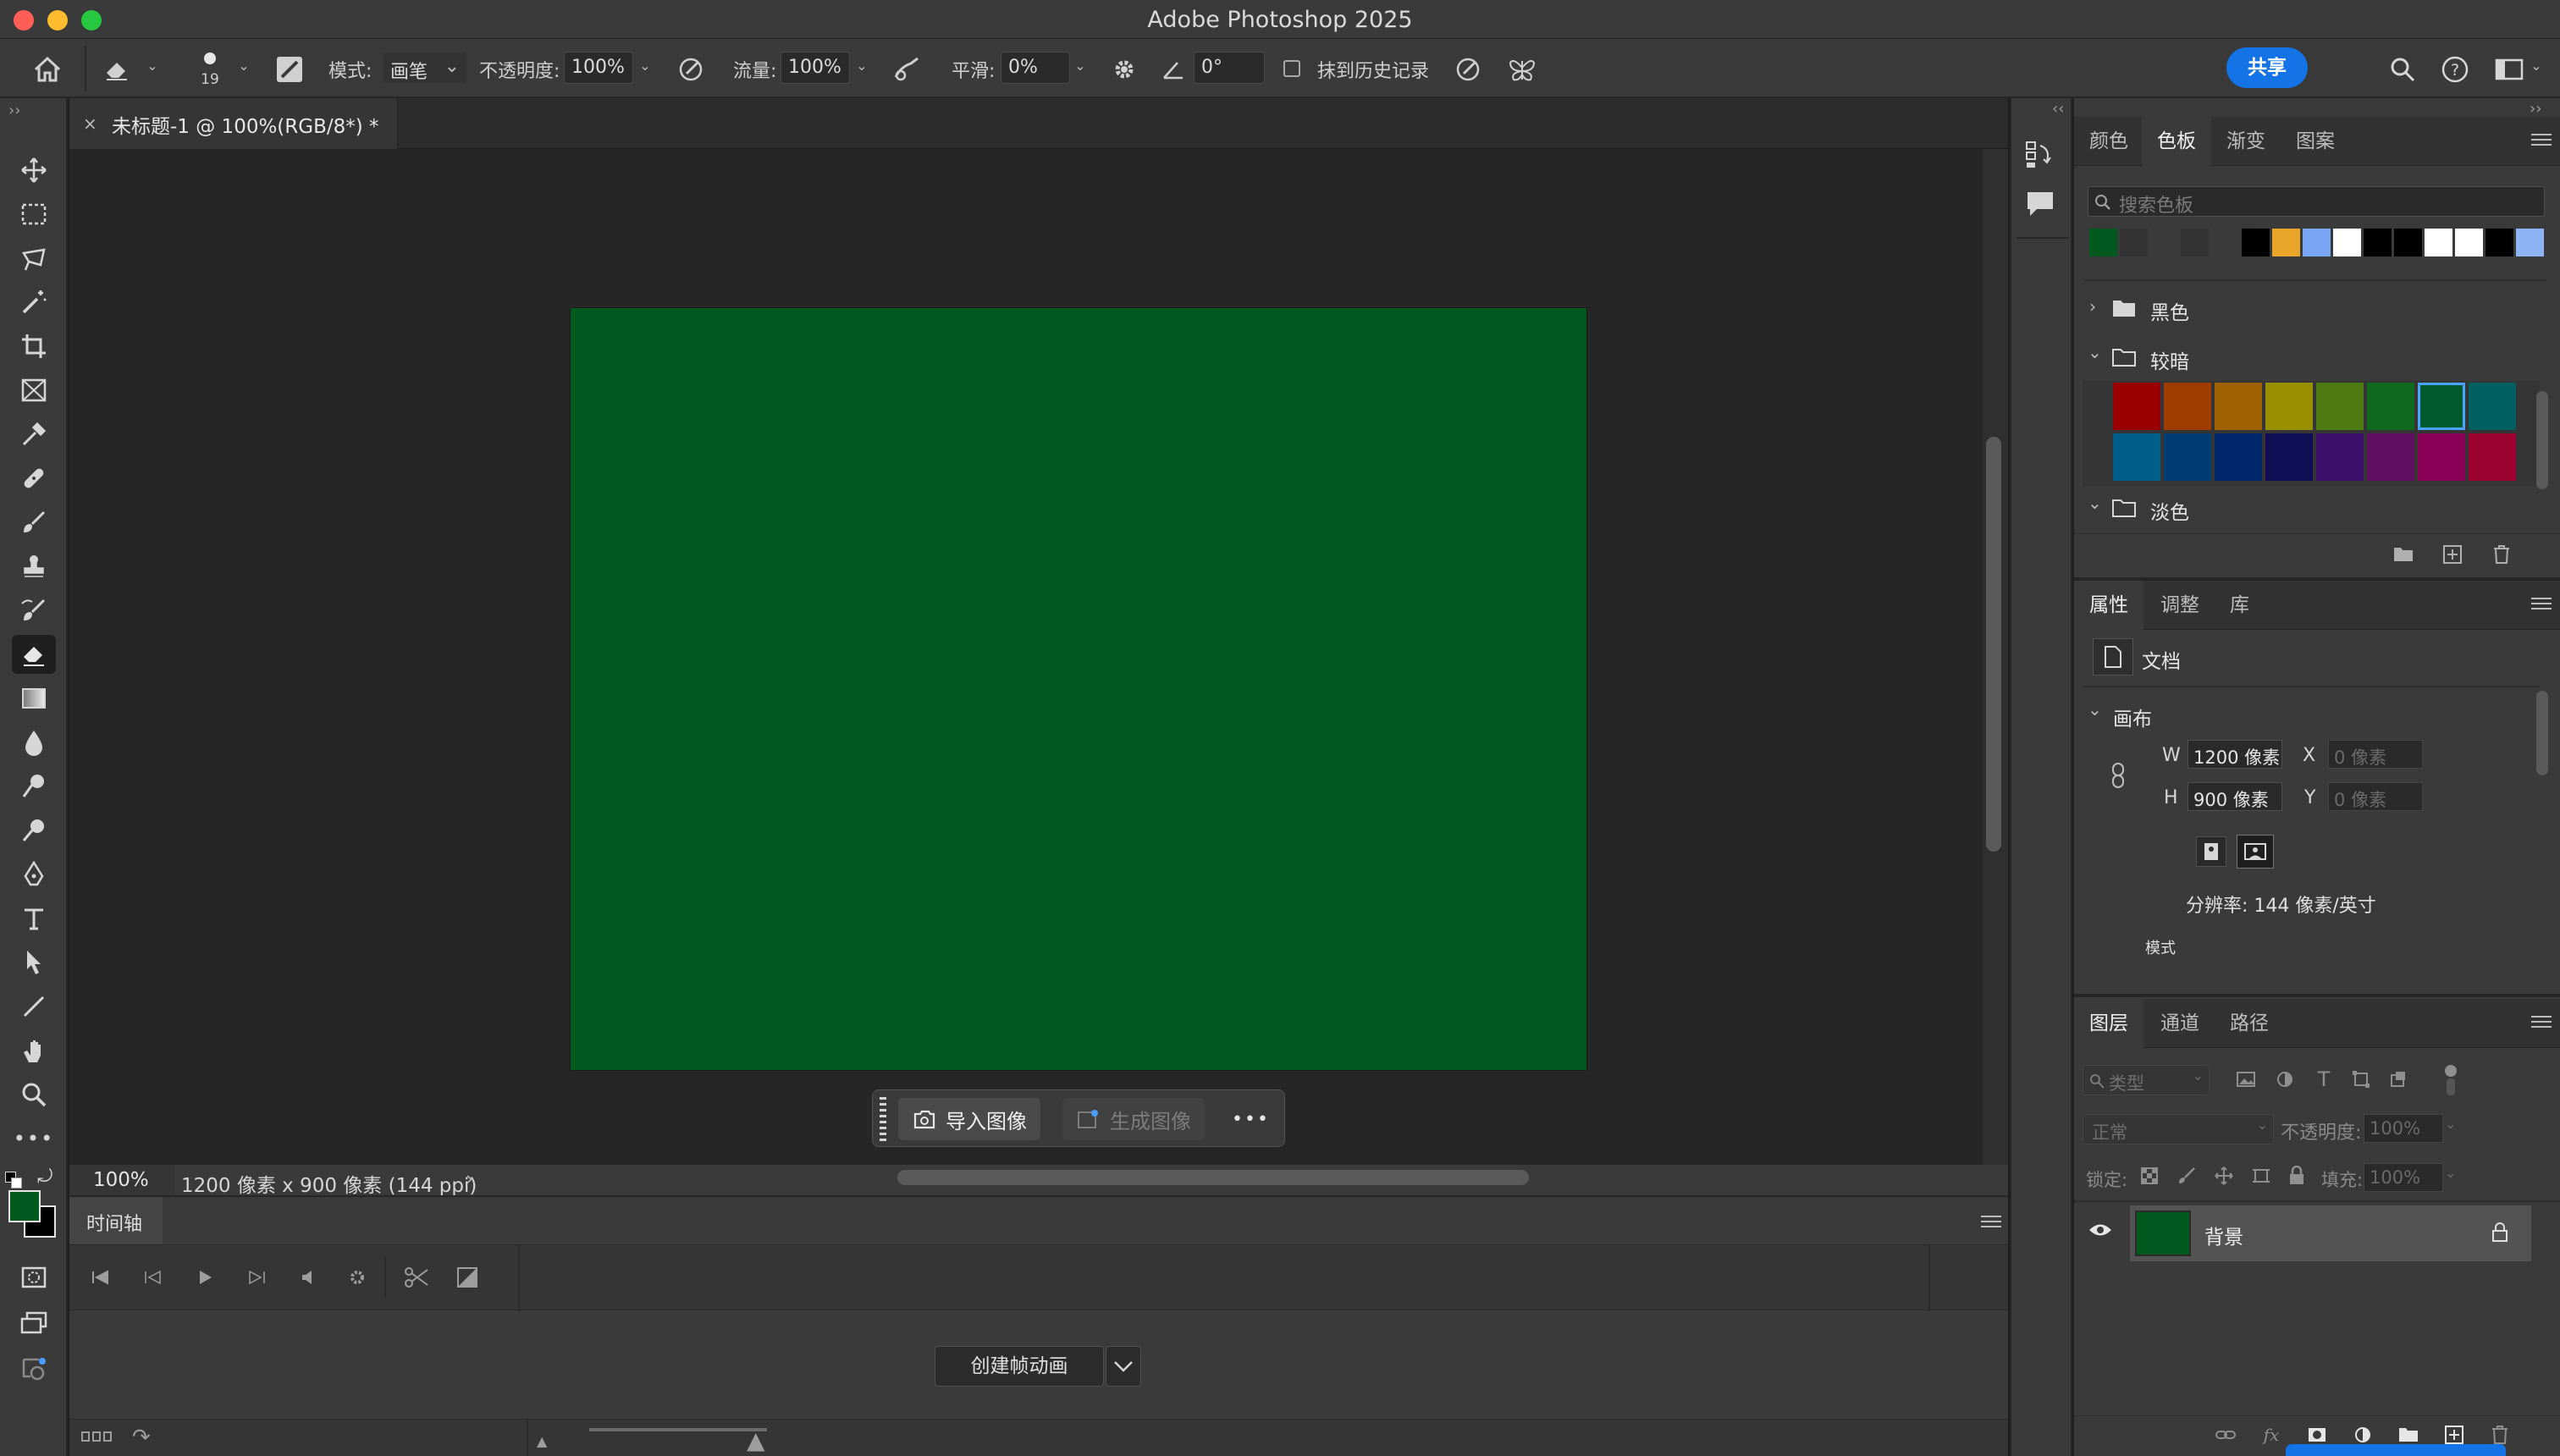  I want to click on expand-right-panel-icon: ››, so click(2535, 109).